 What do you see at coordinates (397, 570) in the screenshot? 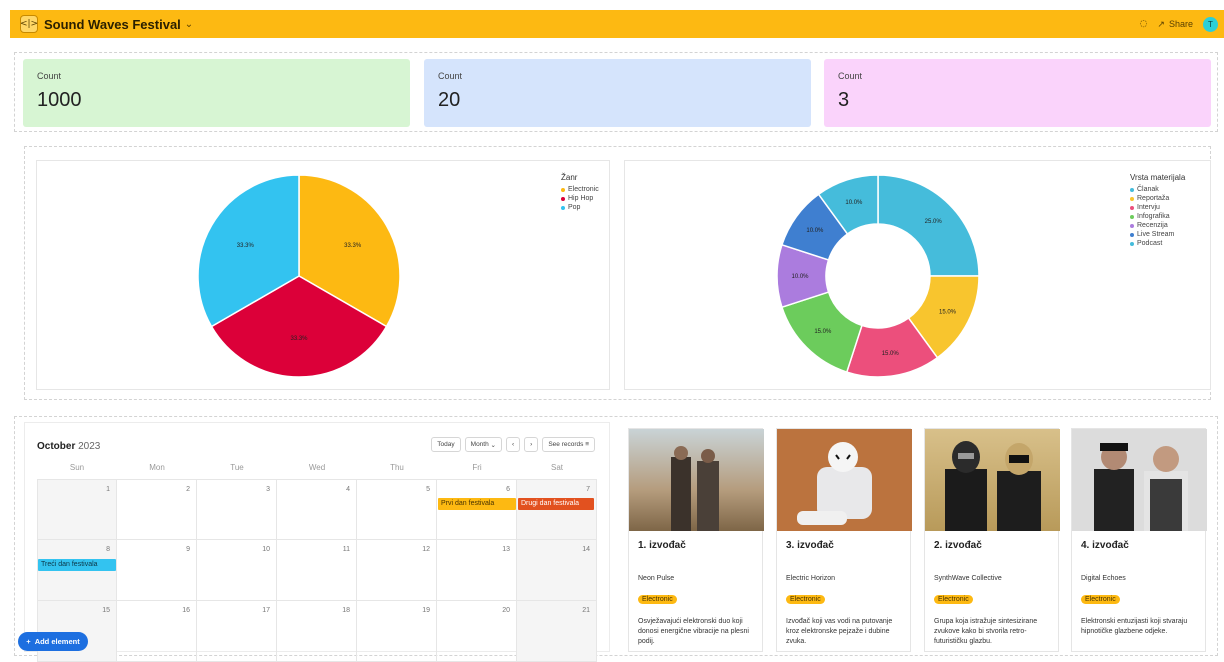
I see `calendar-day: 12` at bounding box center [397, 570].